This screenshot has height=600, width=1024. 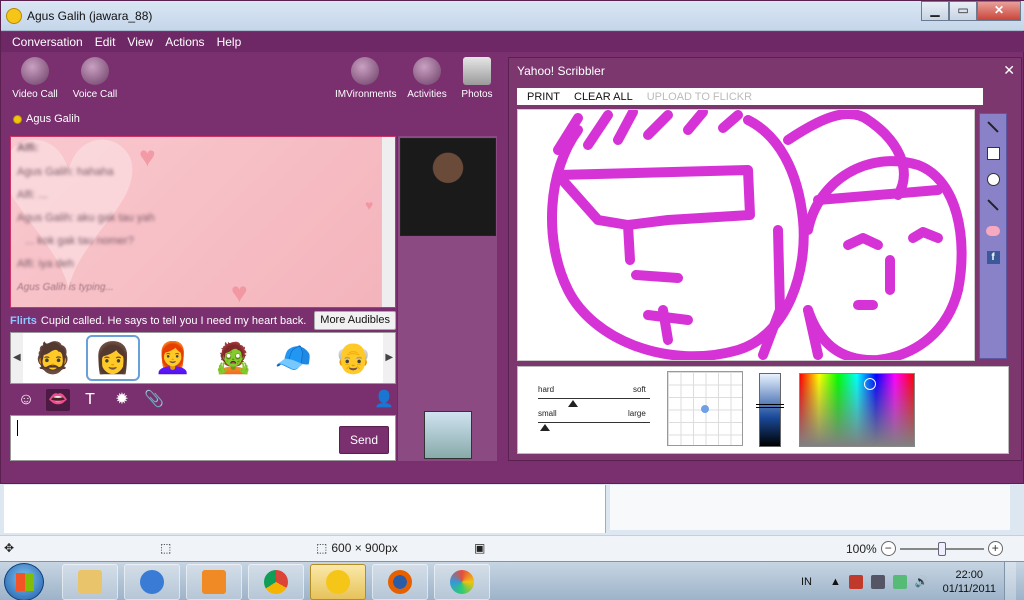 I want to click on audible-man-blue-cap: 🧢, so click(x=293, y=358).